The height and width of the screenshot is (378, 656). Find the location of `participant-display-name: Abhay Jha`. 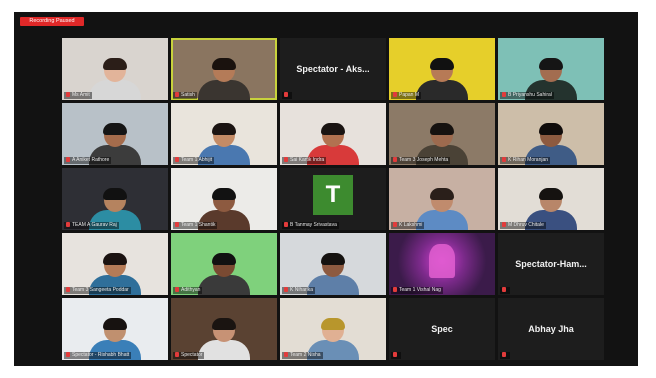

participant-display-name: Abhay Jha is located at coordinates (551, 329).